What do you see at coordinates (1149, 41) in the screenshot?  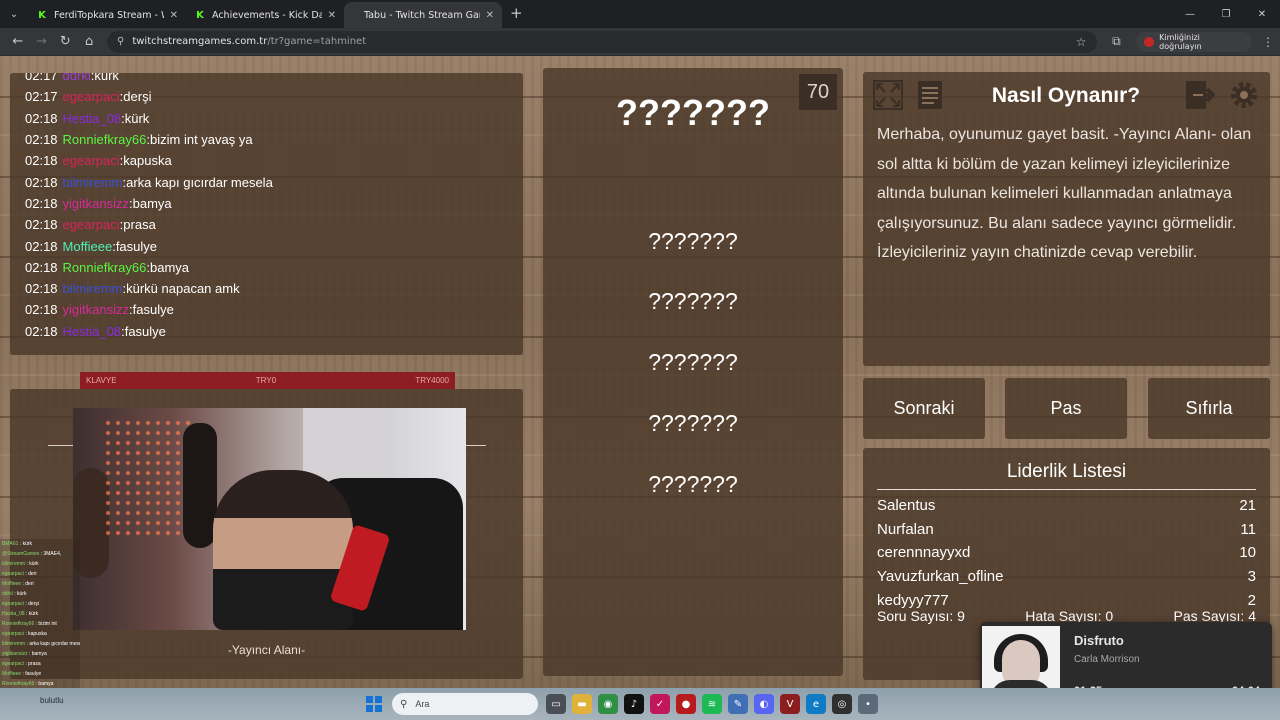 I see `profile-avatar-icon` at bounding box center [1149, 41].